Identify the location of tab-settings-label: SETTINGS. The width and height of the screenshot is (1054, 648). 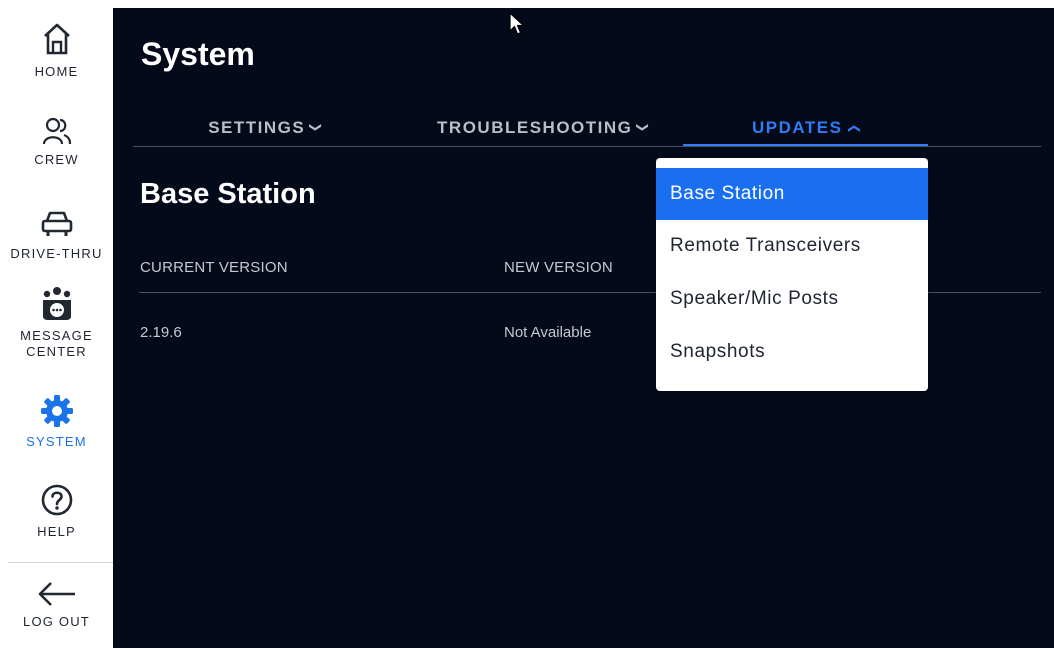
(257, 127).